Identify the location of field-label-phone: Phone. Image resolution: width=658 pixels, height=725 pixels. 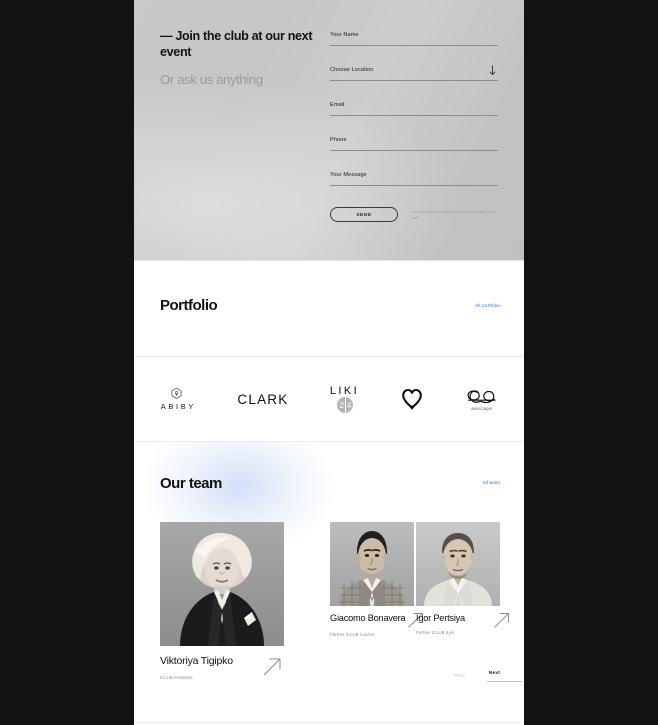
(338, 140).